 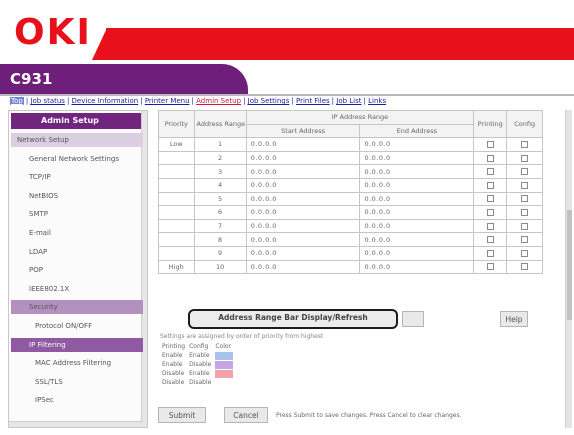 I want to click on sidebar-item-mac-address-filtering: MAC Address Filtering, so click(x=77, y=363).